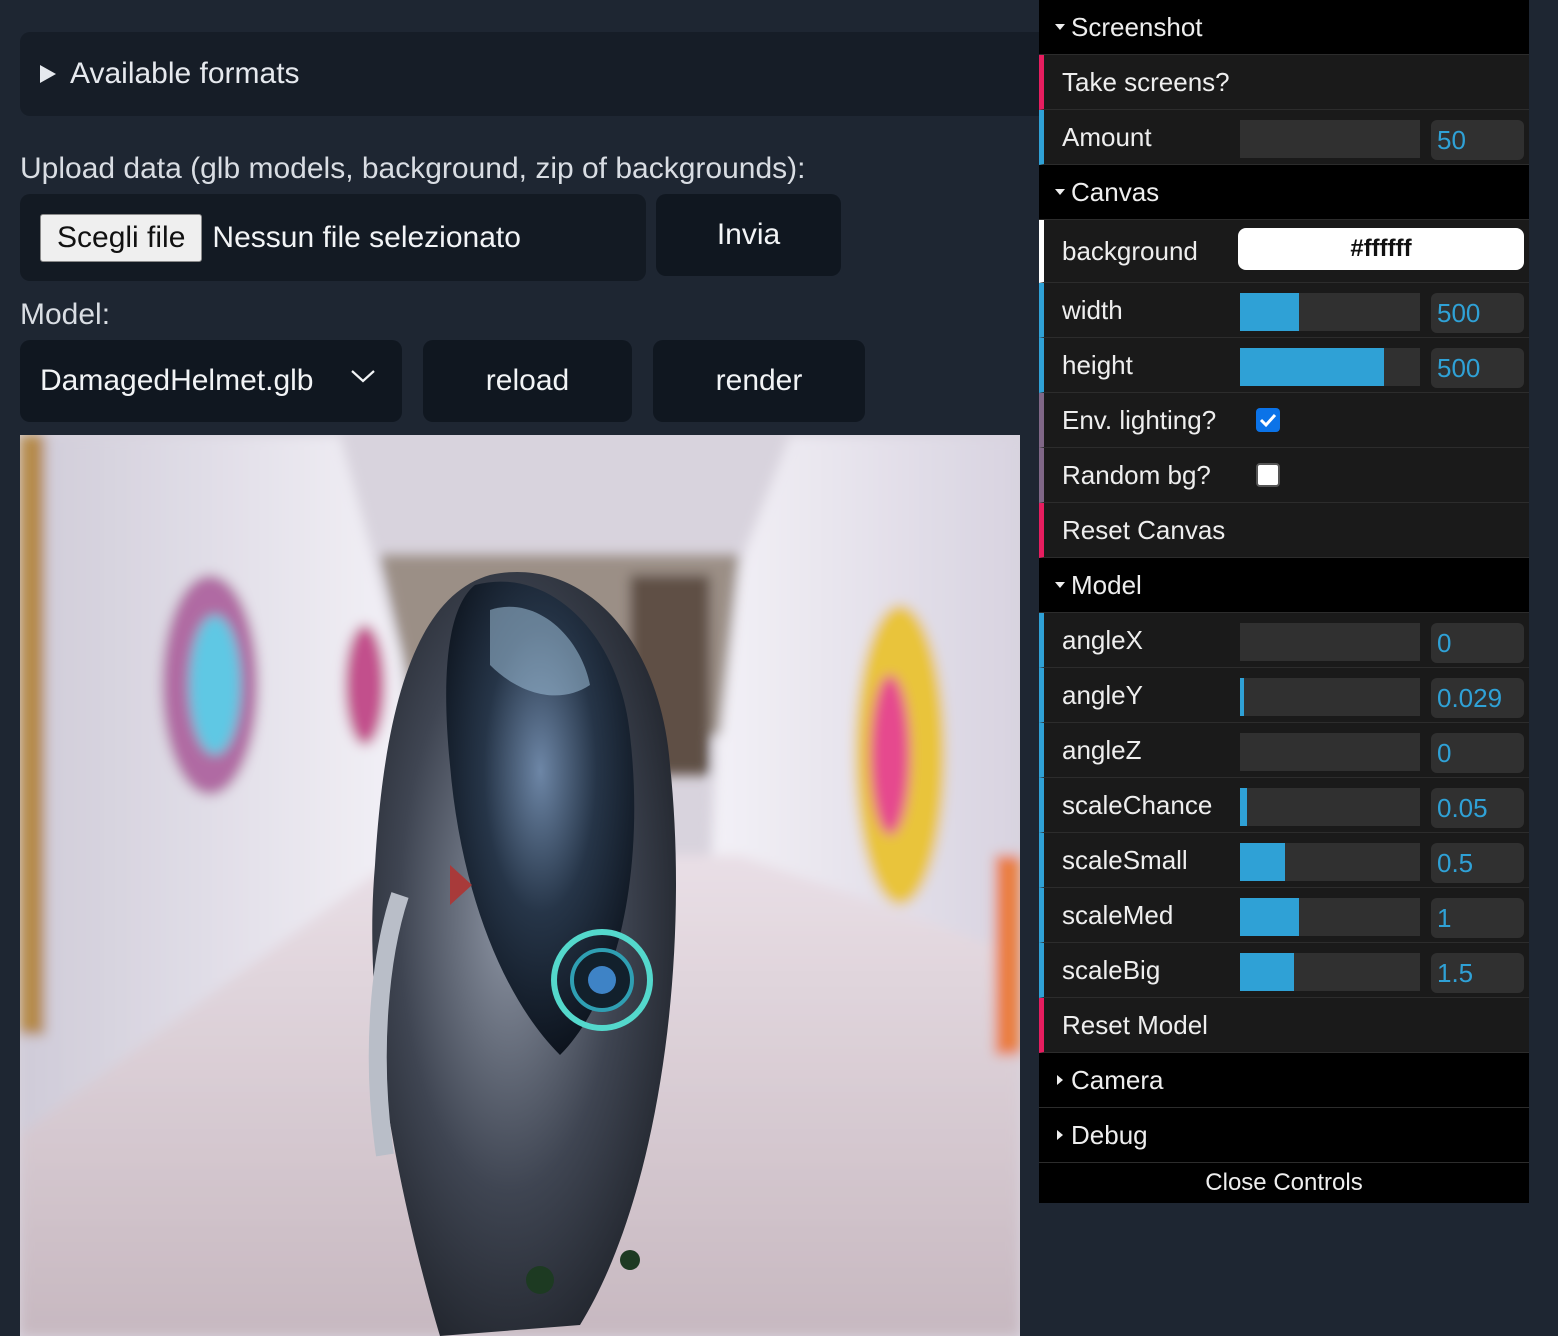  What do you see at coordinates (1139, 419) in the screenshot?
I see `env-lighting-label: Env. lighting?` at bounding box center [1139, 419].